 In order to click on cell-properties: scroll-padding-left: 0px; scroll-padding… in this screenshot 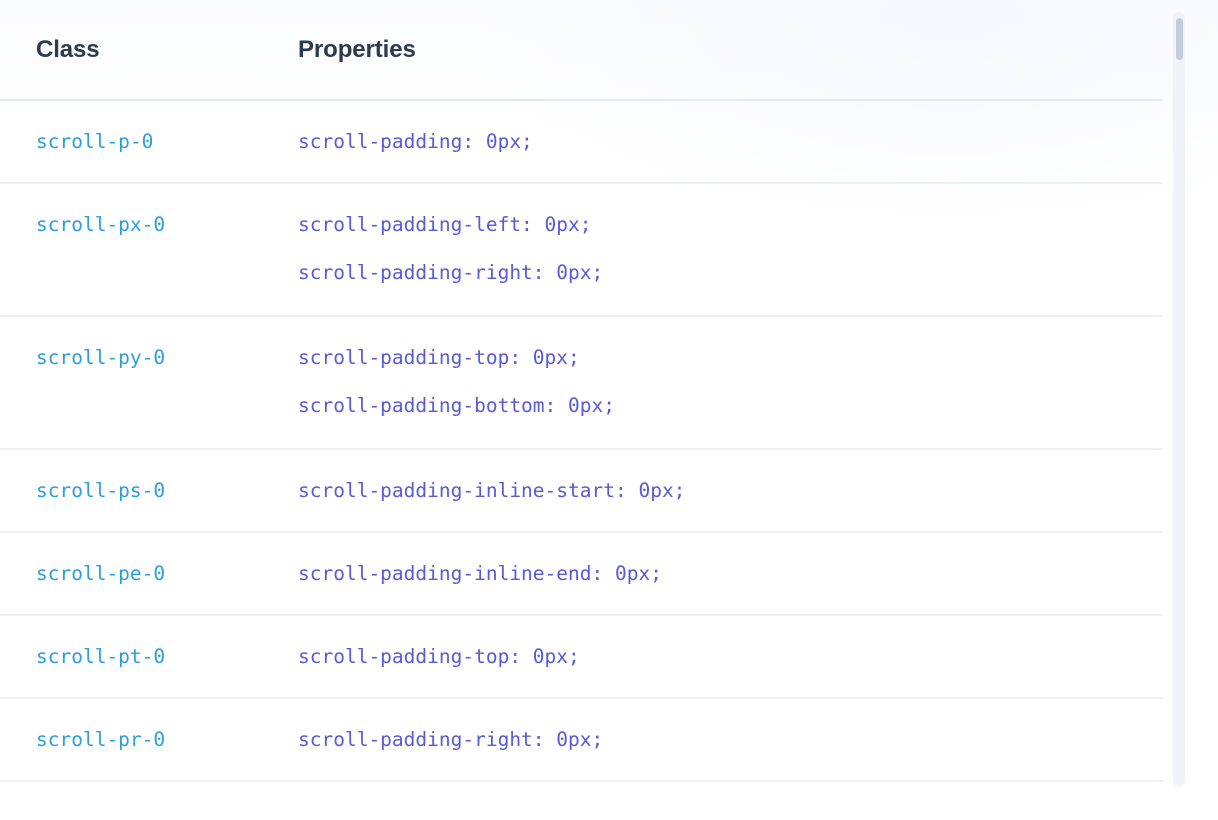, I will do `click(713, 250)`.